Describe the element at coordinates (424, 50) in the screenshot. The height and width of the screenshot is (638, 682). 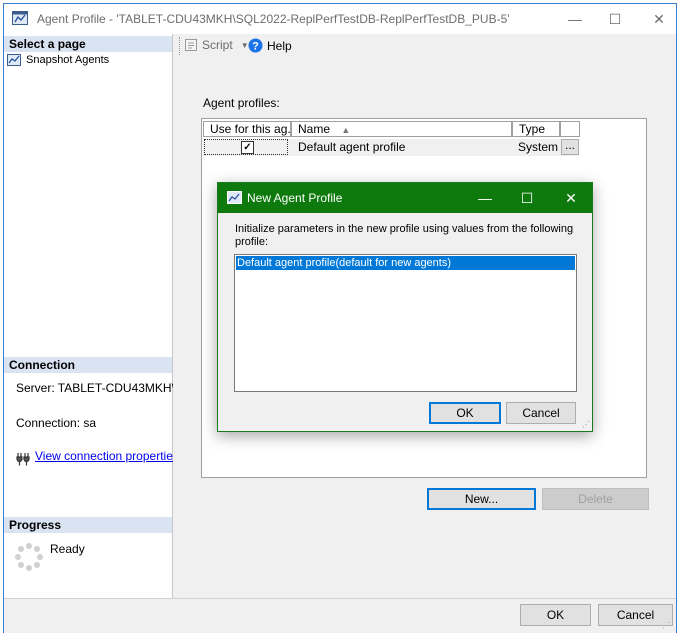
I see `toolbar: Script ▼ ? Help` at that location.